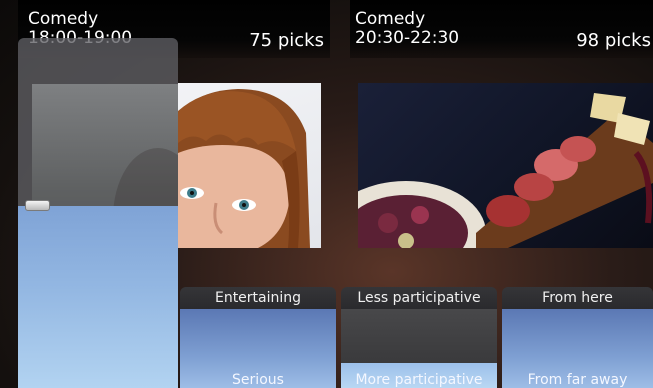 The image size is (653, 388). I want to click on program-thumbnail-portrait, so click(249, 165).